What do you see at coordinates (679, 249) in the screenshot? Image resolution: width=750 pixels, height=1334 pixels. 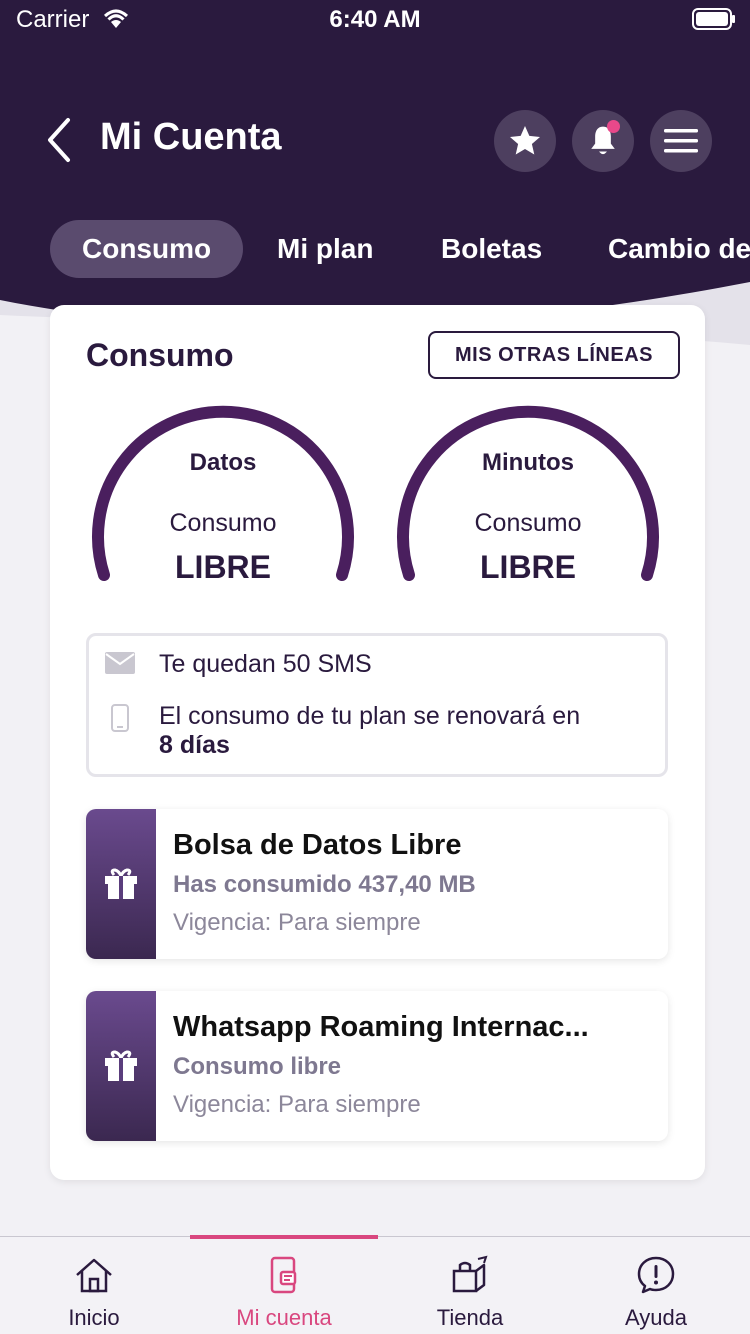 I see `tab-cambio: Cambio de` at bounding box center [679, 249].